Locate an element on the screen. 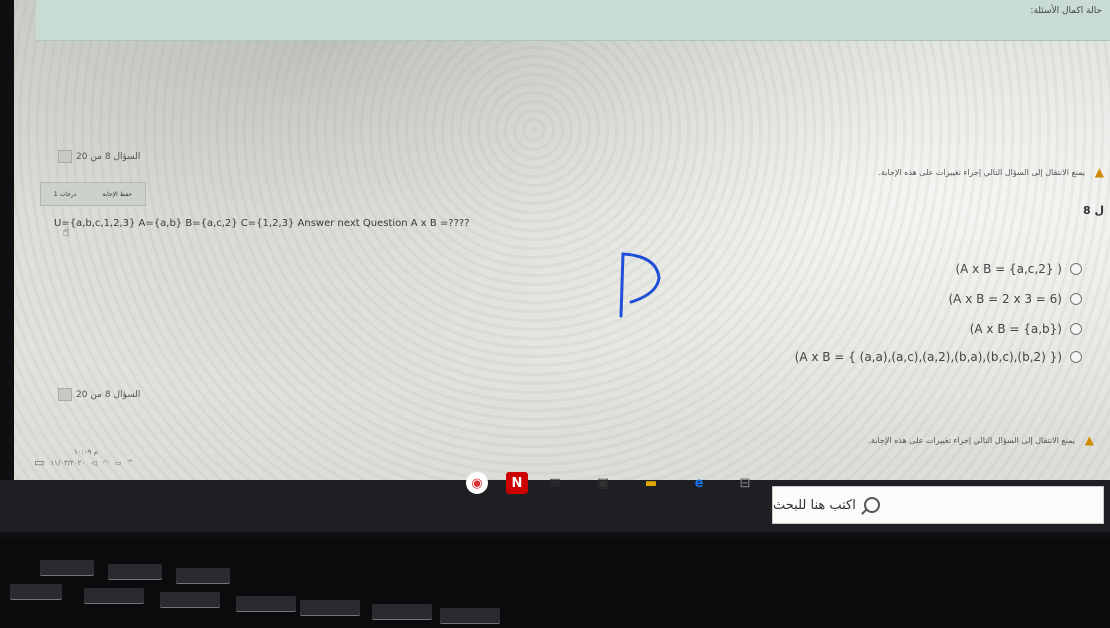  chevron-up-icon: ^ is located at coordinates (130, 463).